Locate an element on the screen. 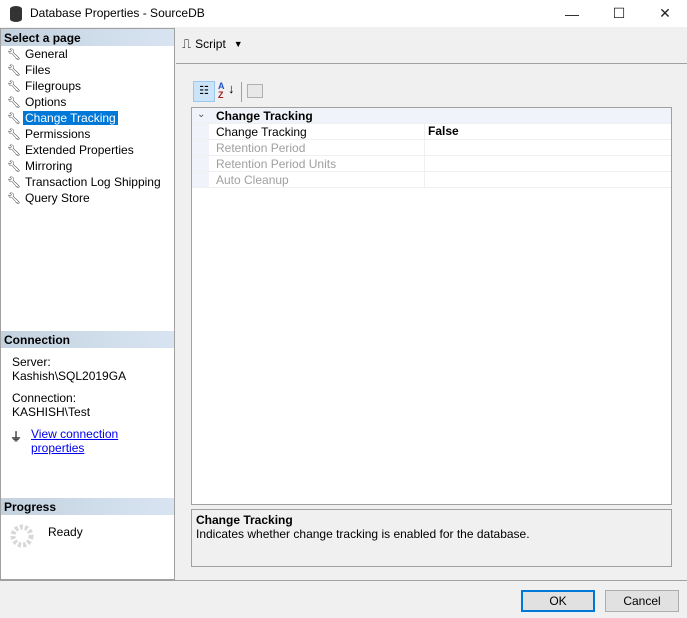 The width and height of the screenshot is (687, 618). sidebar-item-label: Files is located at coordinates (38, 70).